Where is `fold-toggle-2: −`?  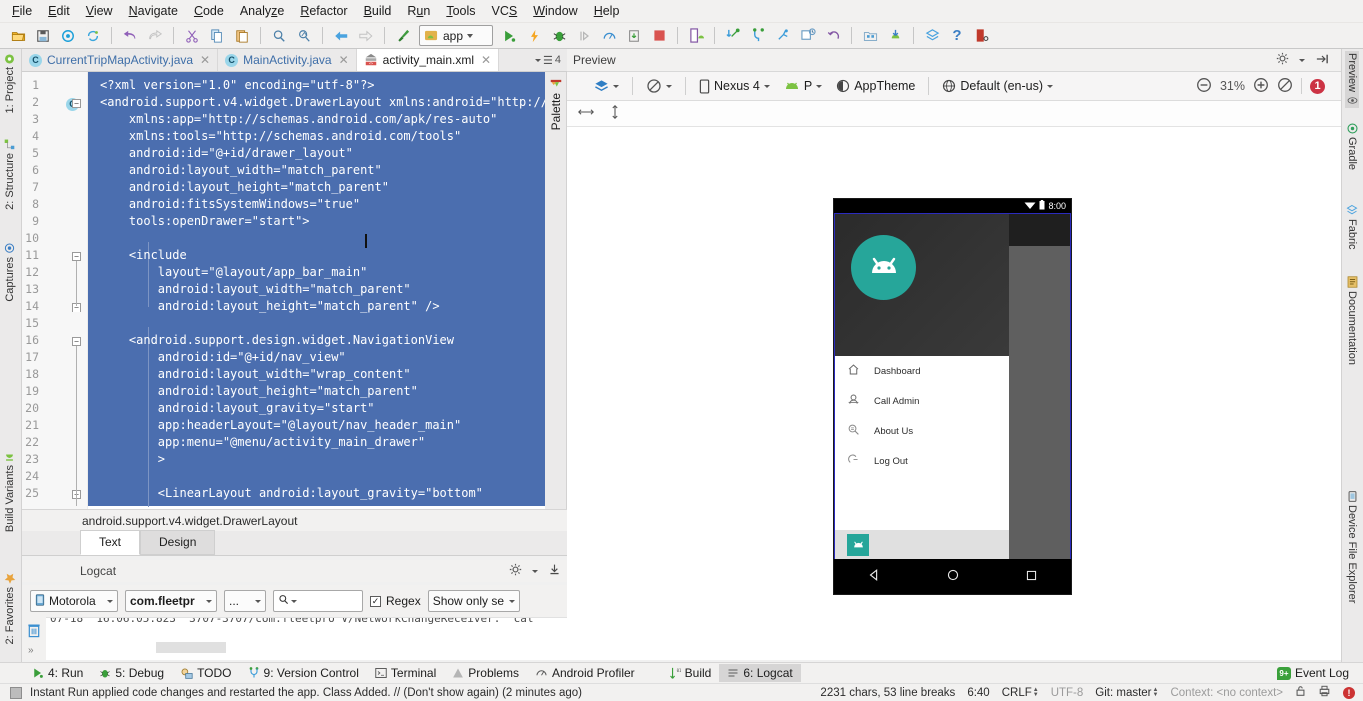
fold-toggle-2: − is located at coordinates (76, 103).